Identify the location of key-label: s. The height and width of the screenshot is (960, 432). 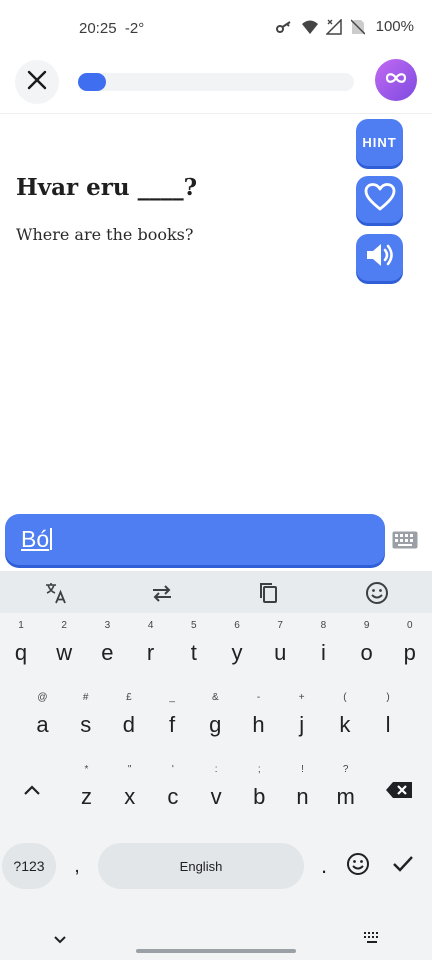
(86, 724).